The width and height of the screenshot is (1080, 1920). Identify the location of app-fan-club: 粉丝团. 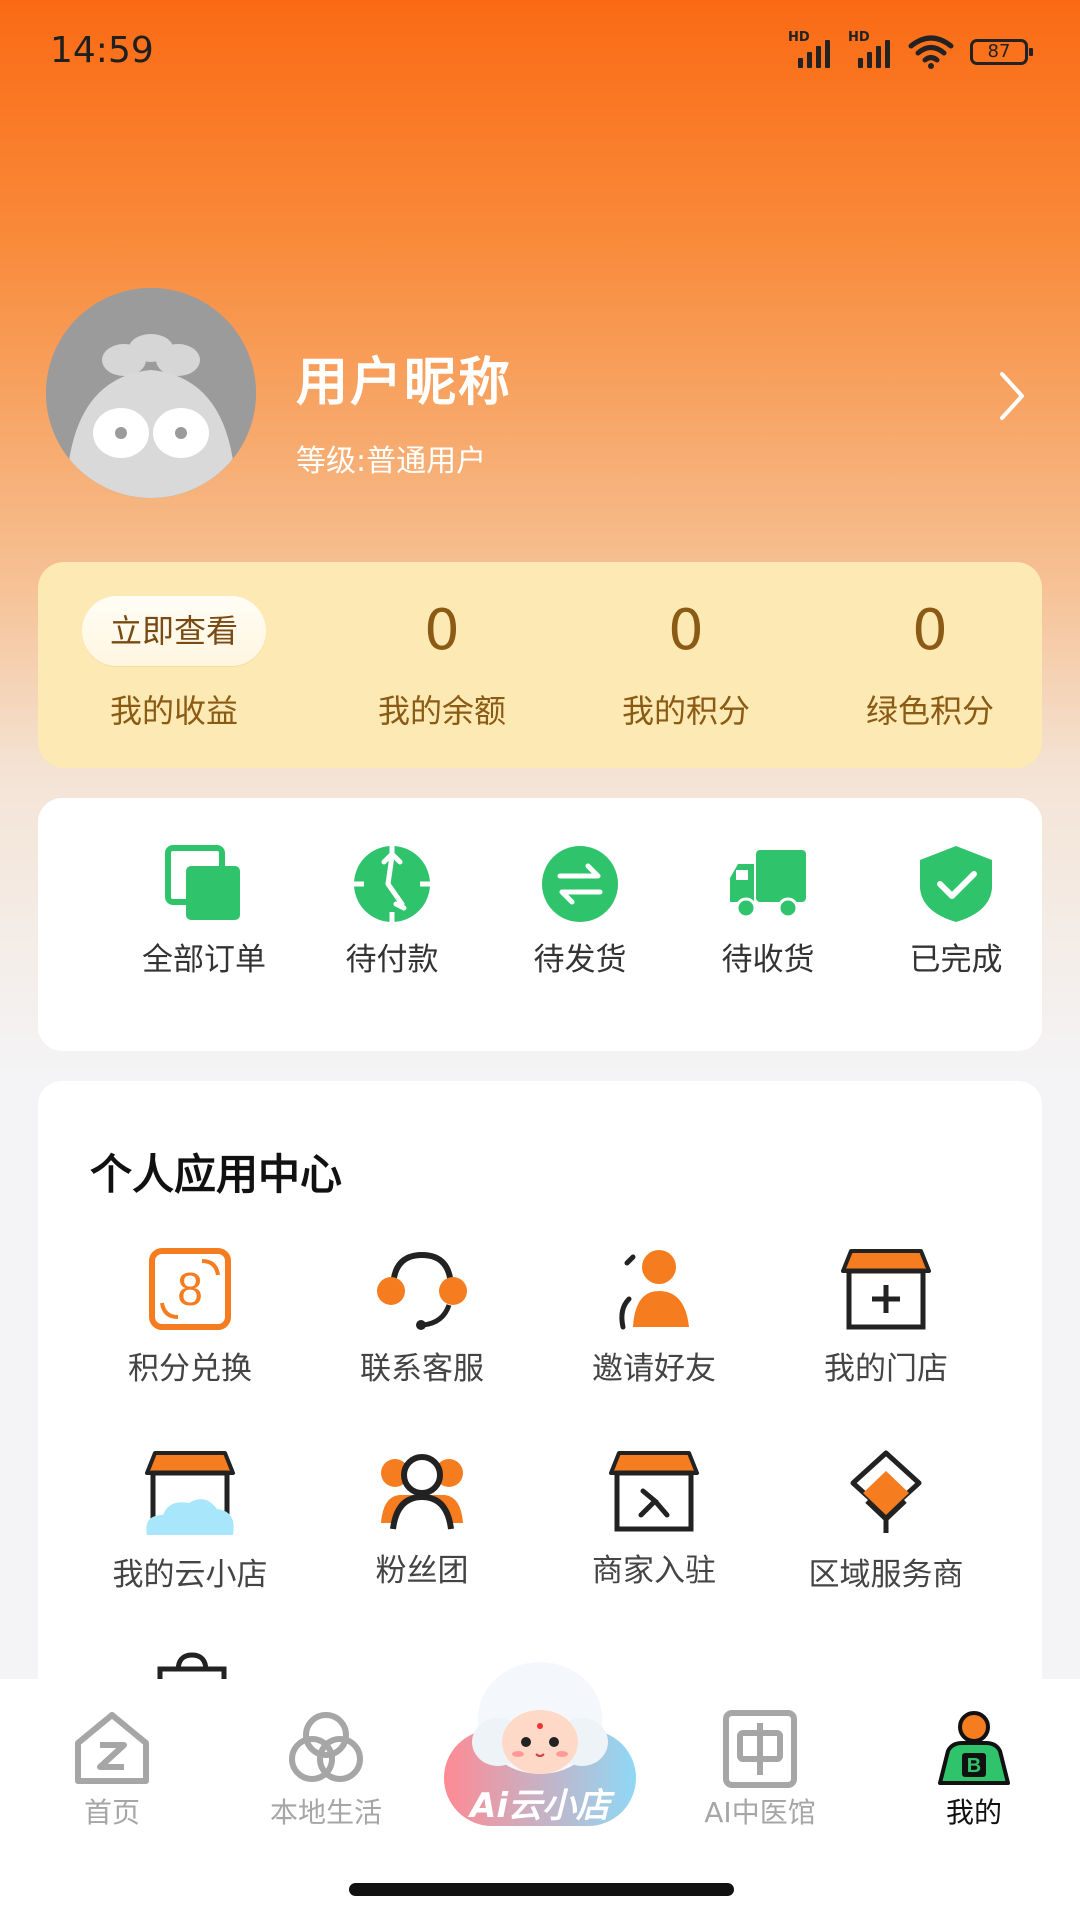
(422, 1519).